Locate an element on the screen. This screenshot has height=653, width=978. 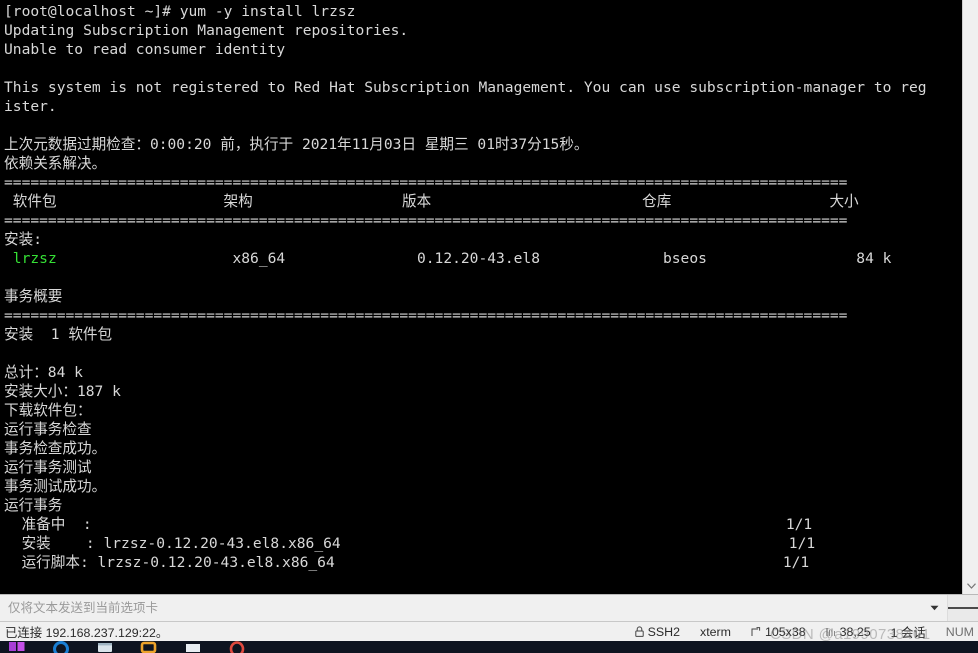
status-protocol: SSH2 is located at coordinates (657, 631).